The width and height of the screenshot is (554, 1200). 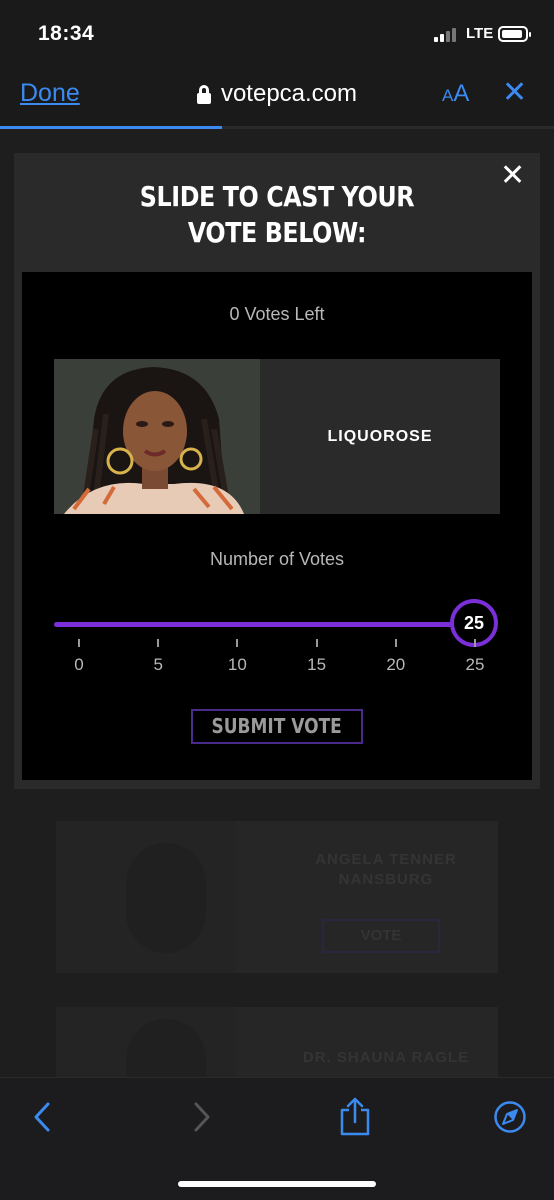 What do you see at coordinates (203, 94) in the screenshot?
I see `lock-icon` at bounding box center [203, 94].